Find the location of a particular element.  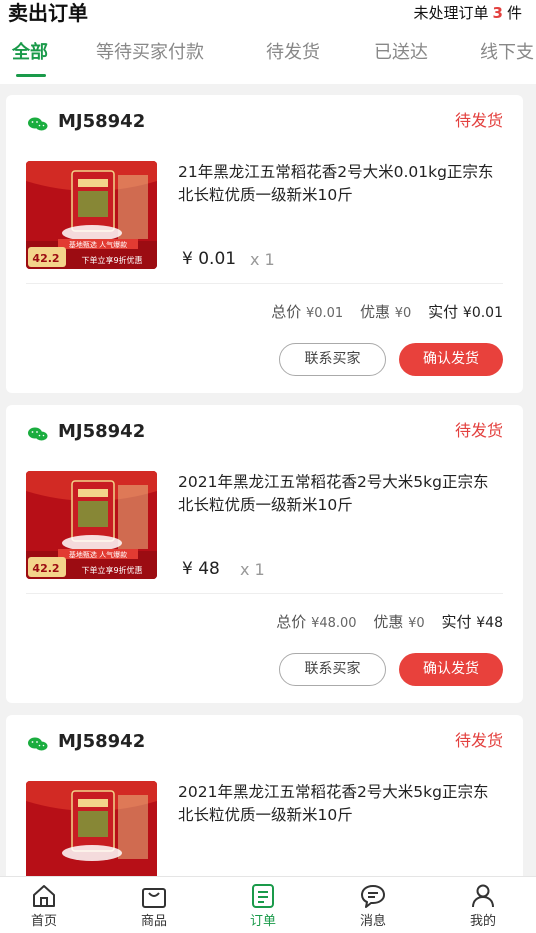

product-thumbnail is located at coordinates (91, 835).